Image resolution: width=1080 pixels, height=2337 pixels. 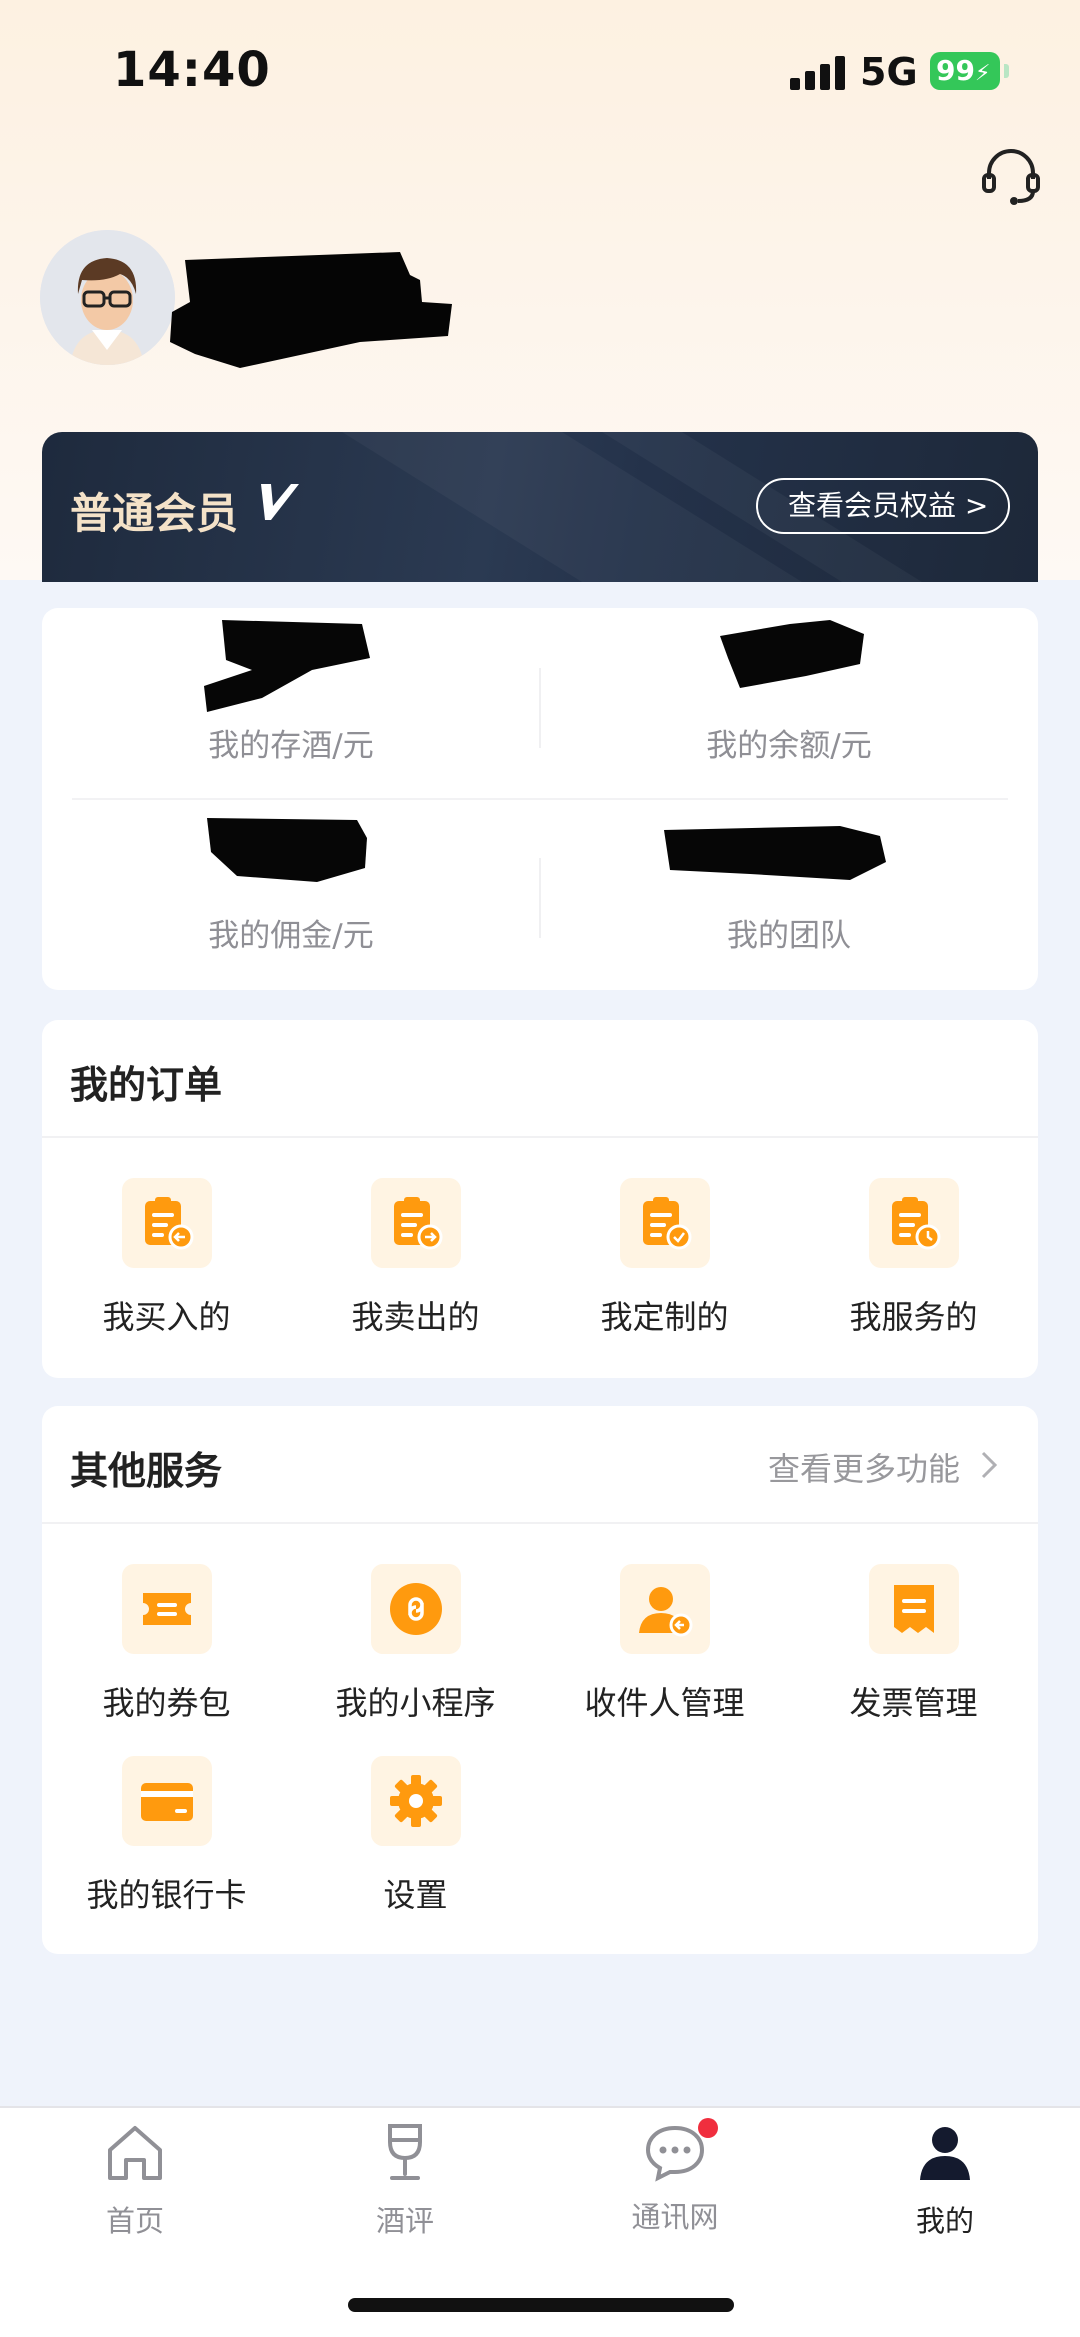 I want to click on order-service-button: 我服务的, so click(x=913, y=1258).